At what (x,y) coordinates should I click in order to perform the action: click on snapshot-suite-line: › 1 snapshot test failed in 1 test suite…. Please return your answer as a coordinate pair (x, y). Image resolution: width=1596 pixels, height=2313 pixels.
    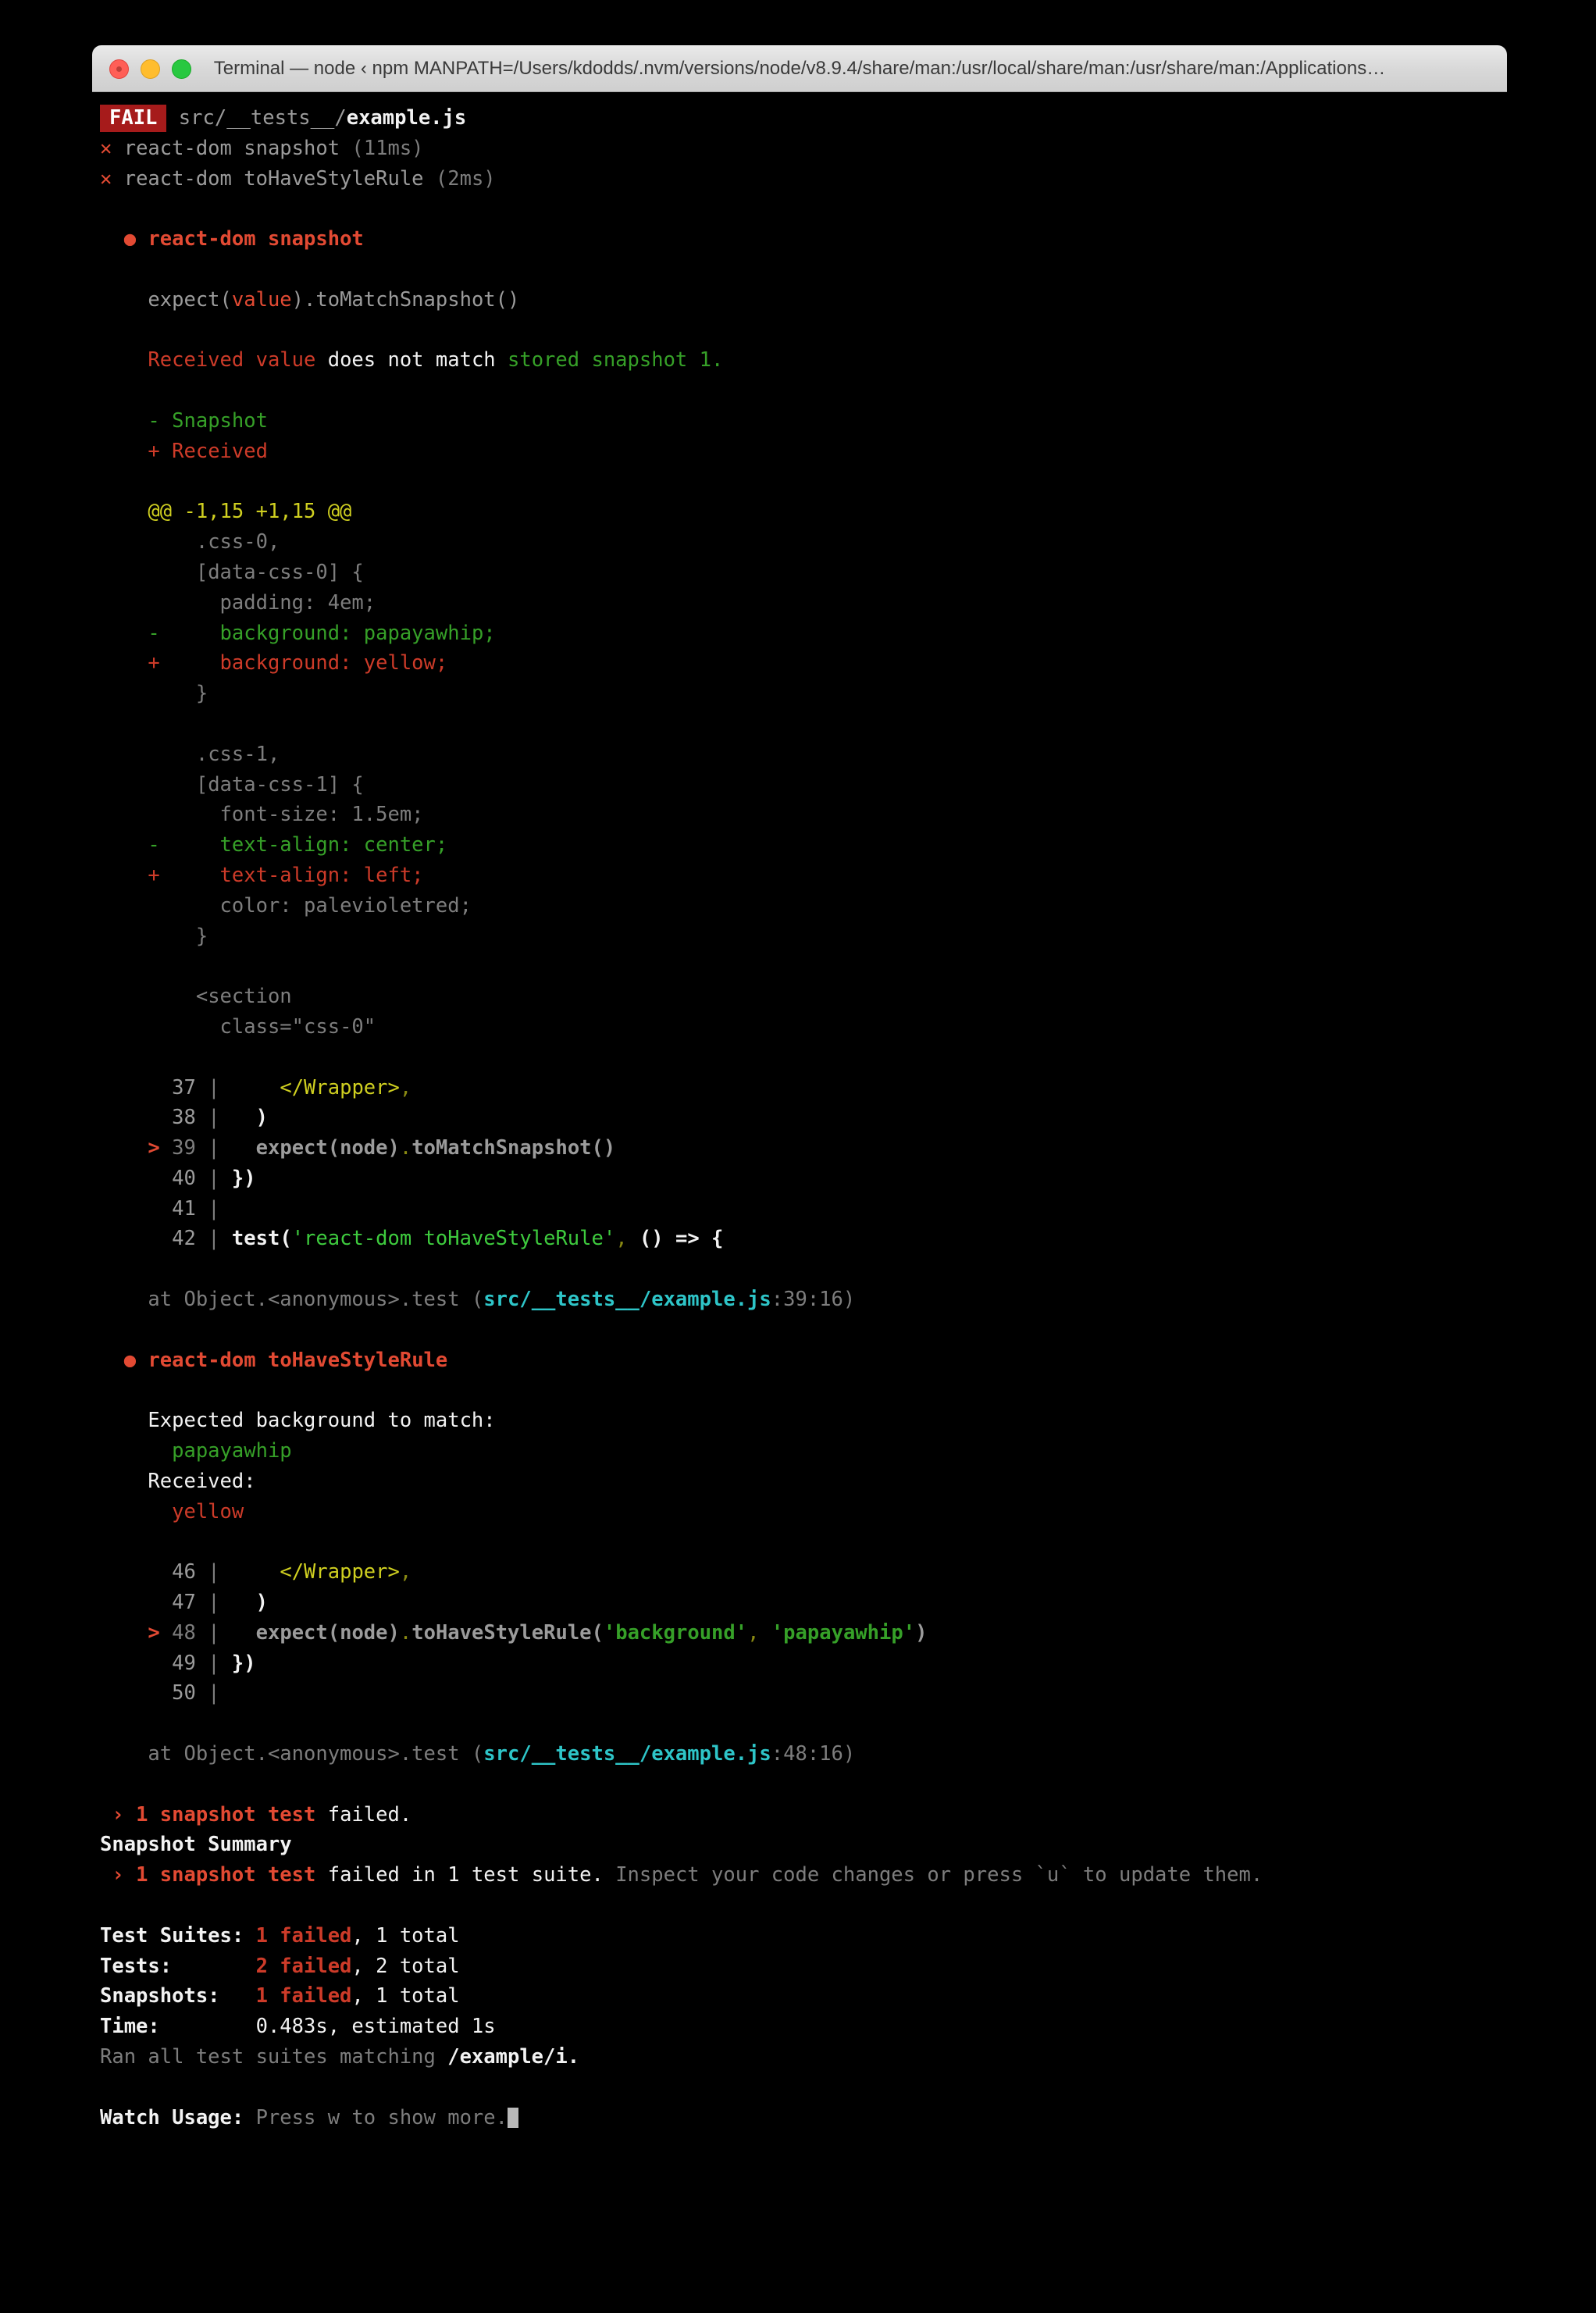
    Looking at the image, I should click on (799, 1875).